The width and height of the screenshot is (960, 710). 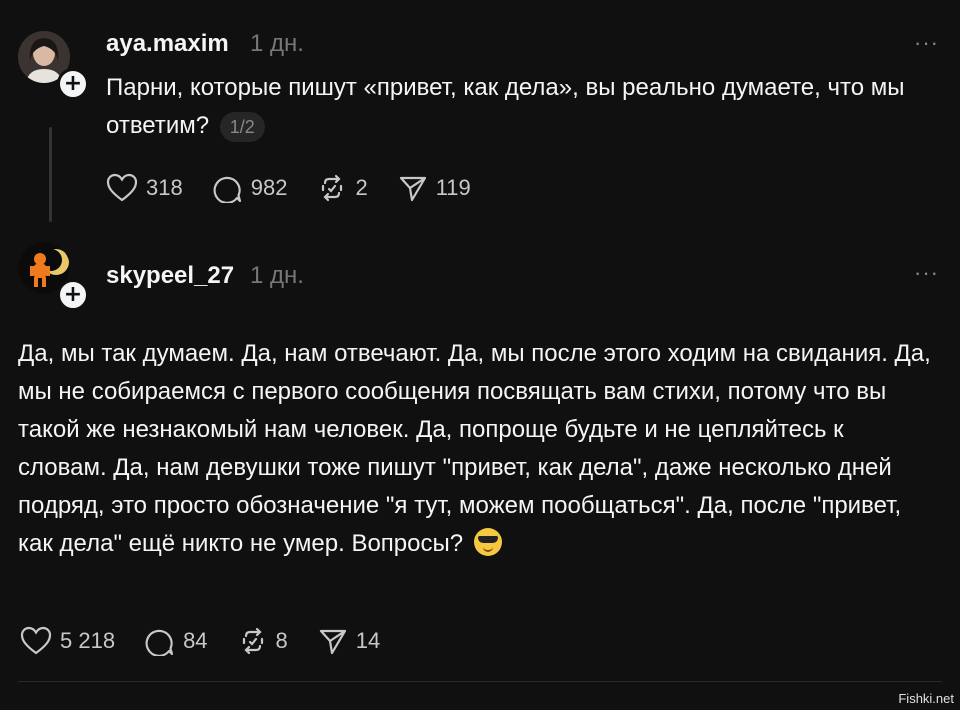 I want to click on share-count: 119, so click(x=453, y=187).